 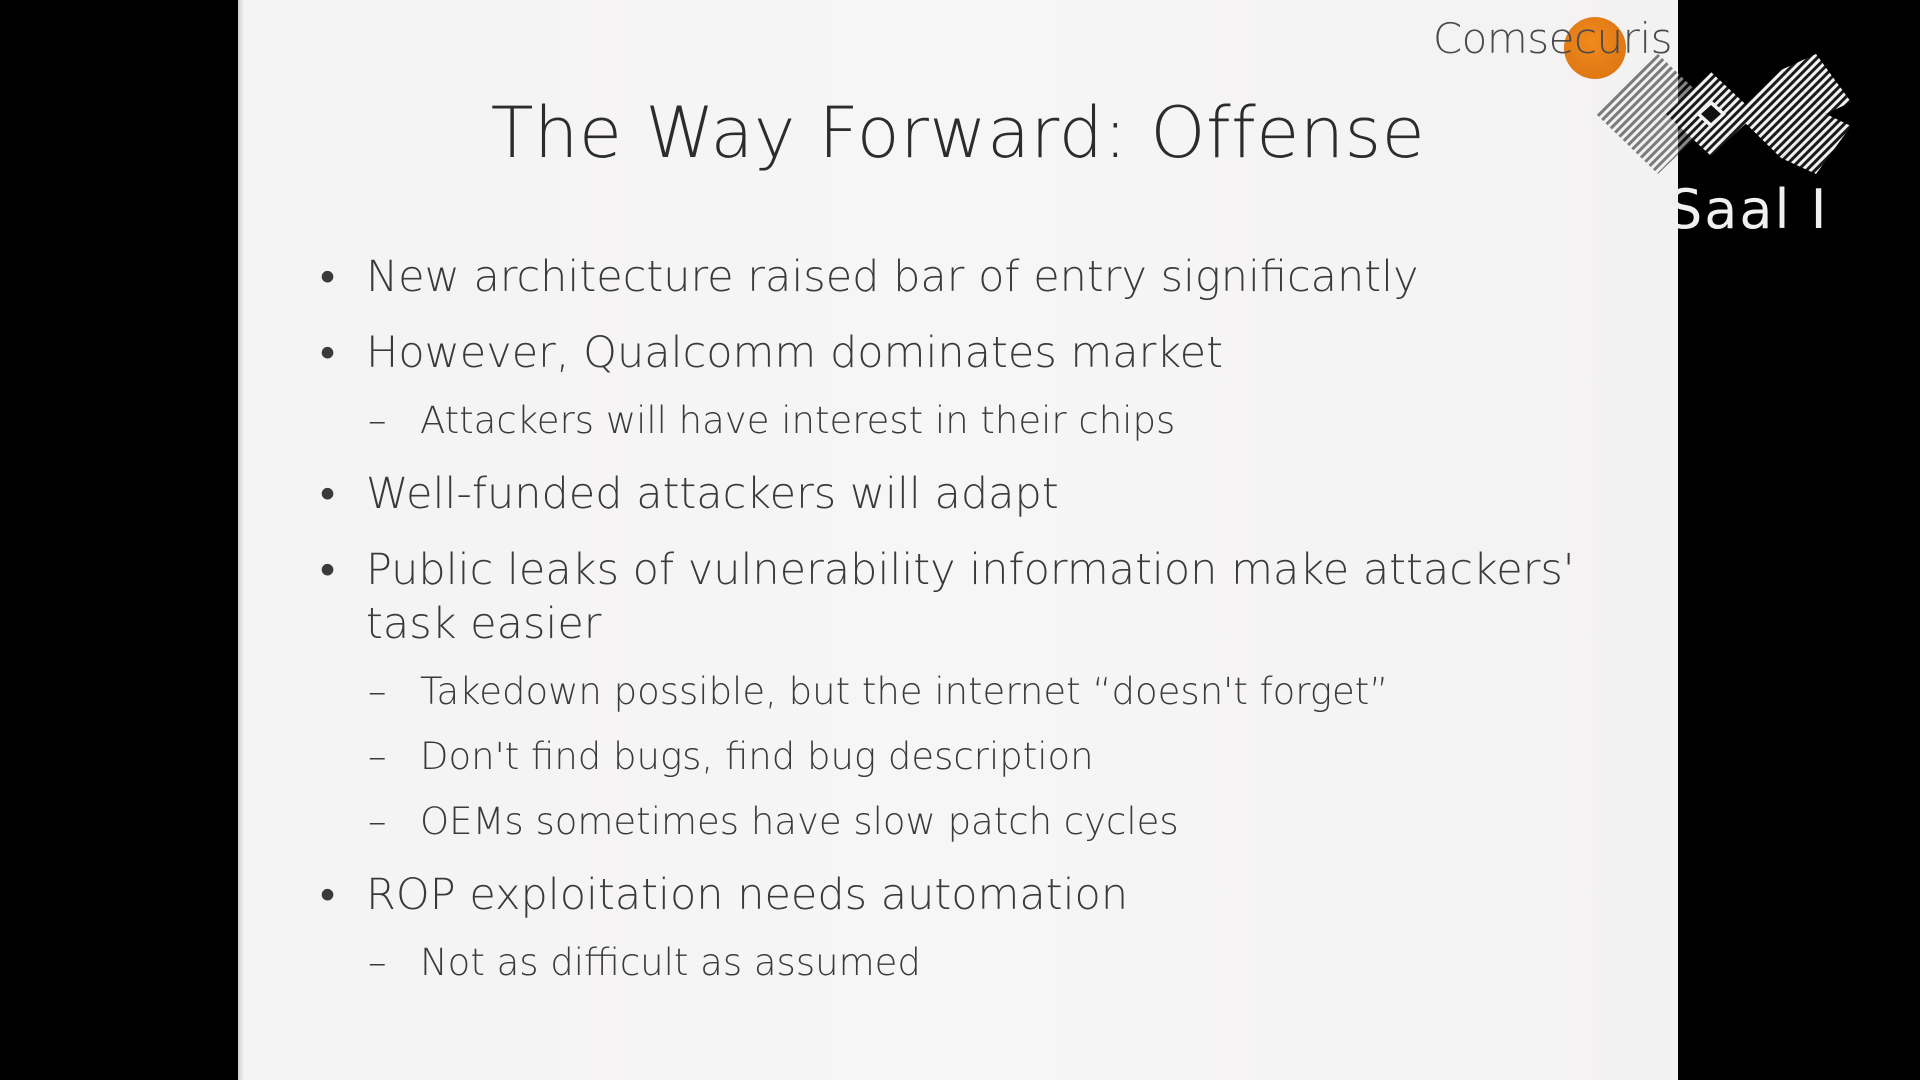 I want to click on sub-bullet-text: Not as difficult as assumed, so click(x=670, y=962).